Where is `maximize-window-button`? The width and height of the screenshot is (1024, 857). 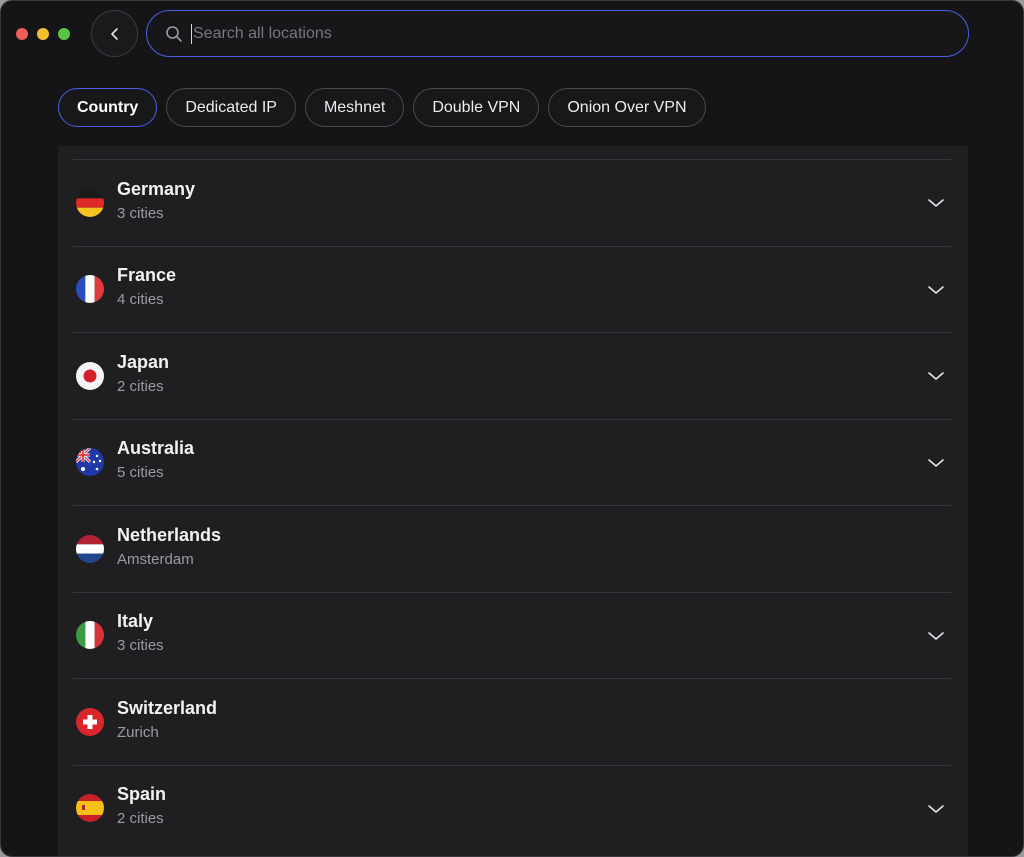 maximize-window-button is located at coordinates (64, 34).